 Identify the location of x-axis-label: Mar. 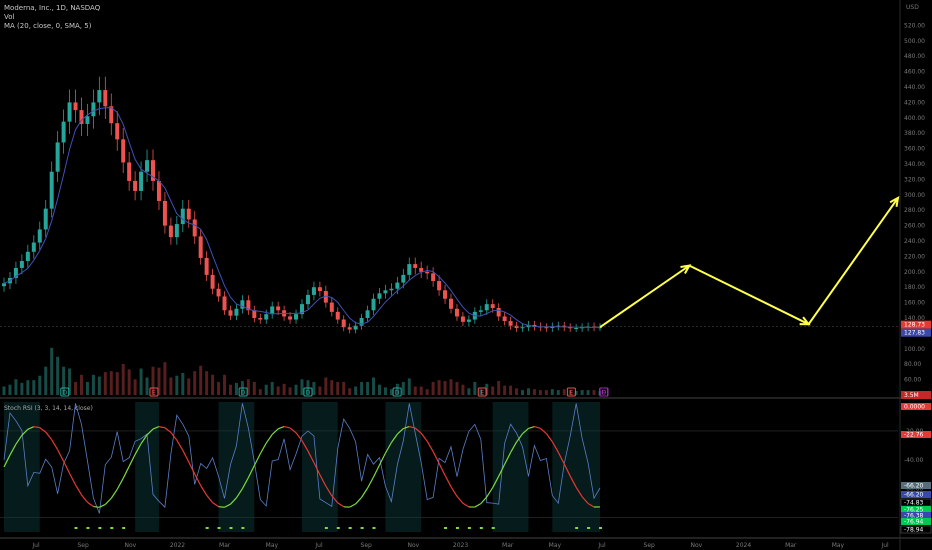
(508, 545).